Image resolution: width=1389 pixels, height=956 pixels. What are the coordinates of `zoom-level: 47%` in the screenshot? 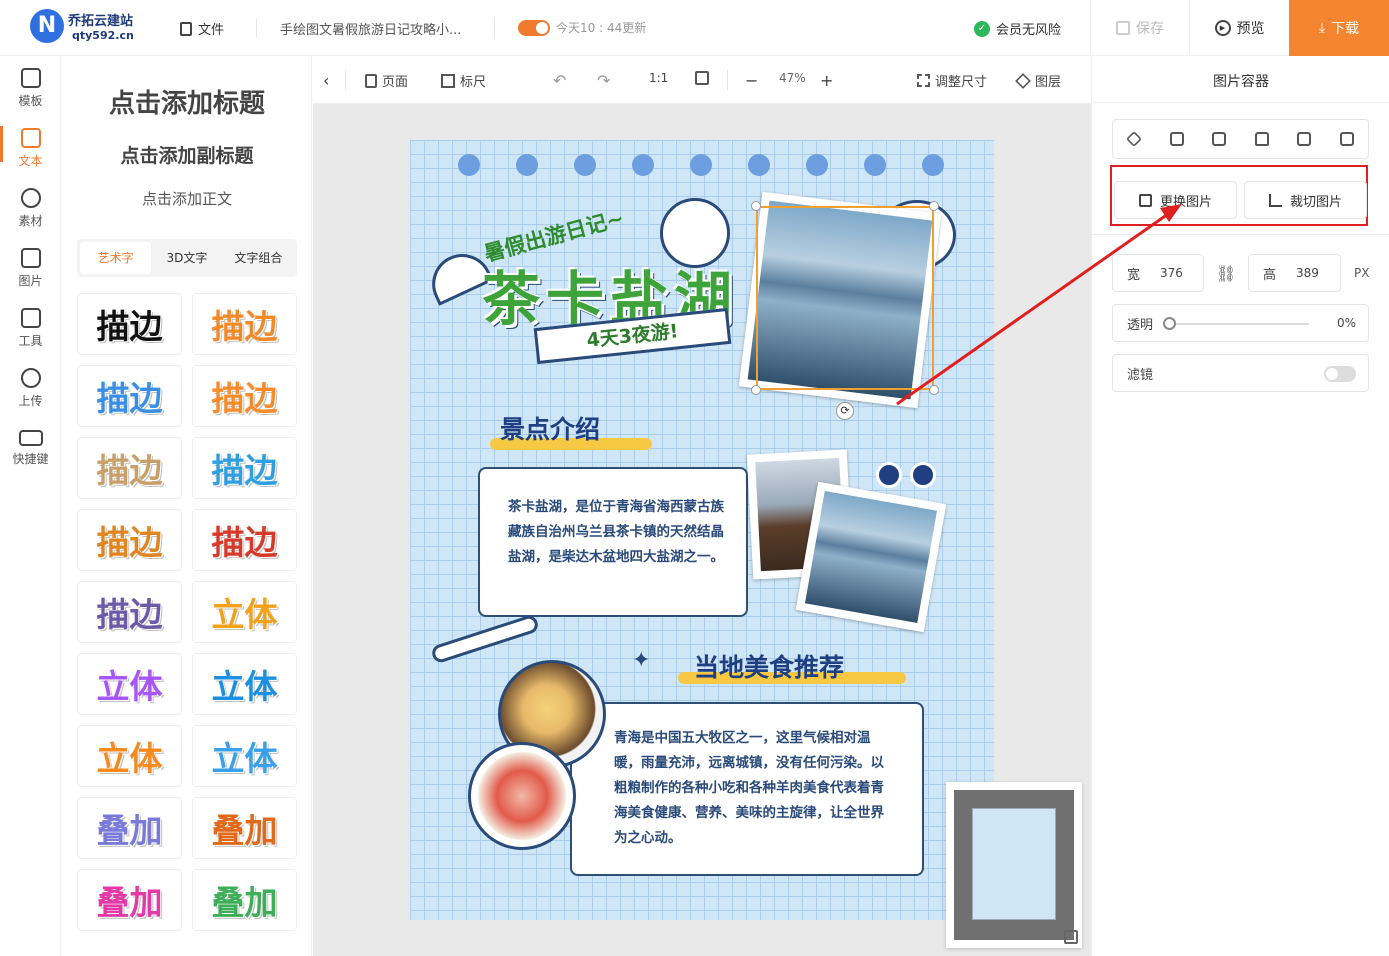 It's located at (792, 78).